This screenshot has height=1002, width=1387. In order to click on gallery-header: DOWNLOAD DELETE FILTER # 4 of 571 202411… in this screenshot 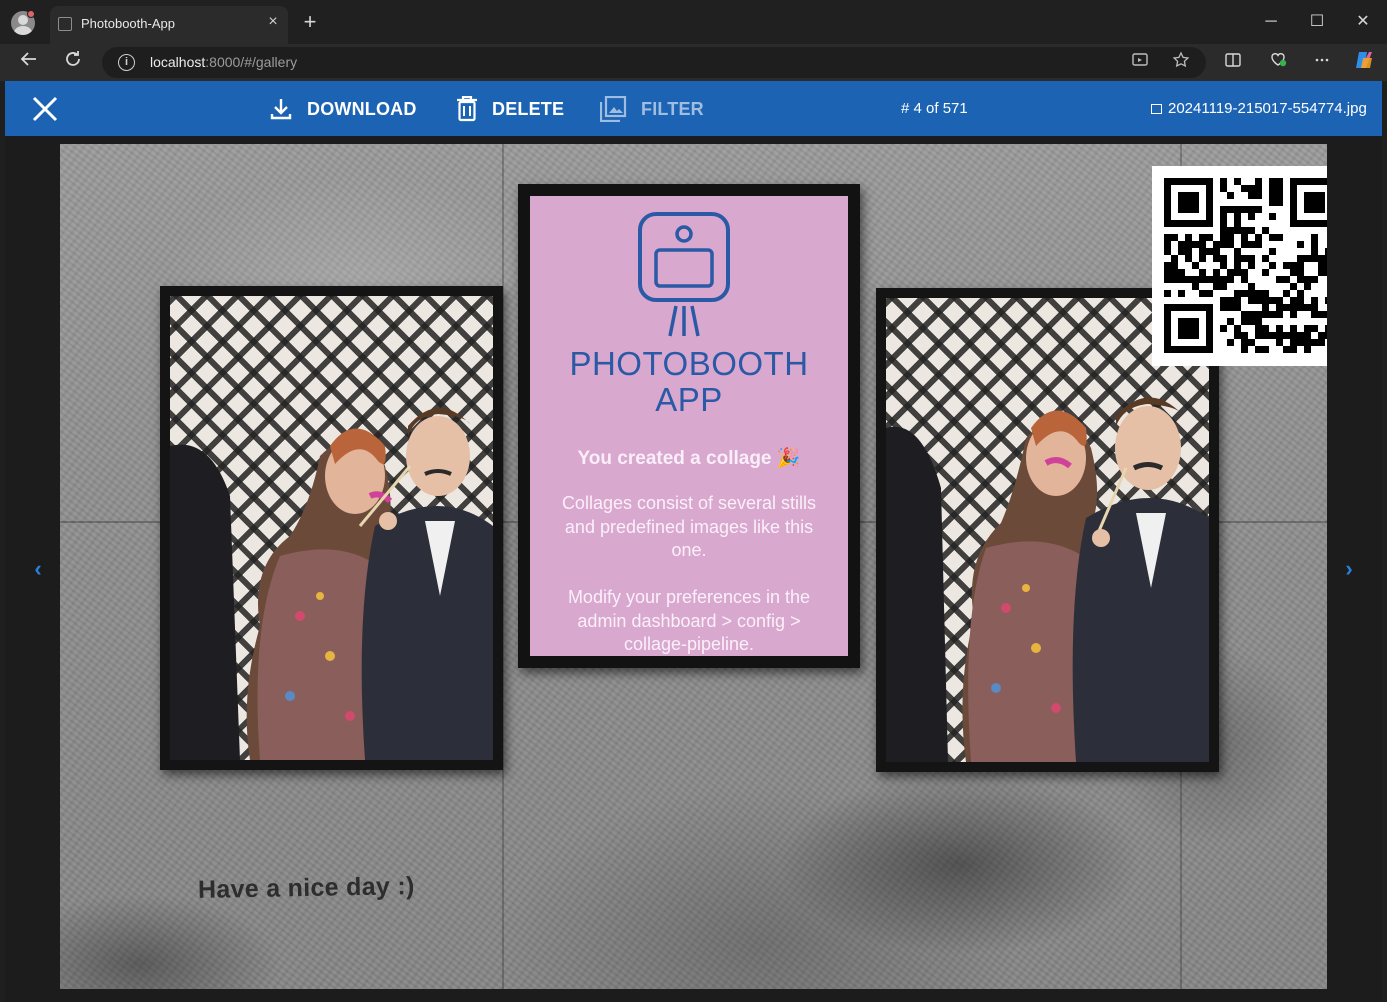, I will do `click(693, 108)`.